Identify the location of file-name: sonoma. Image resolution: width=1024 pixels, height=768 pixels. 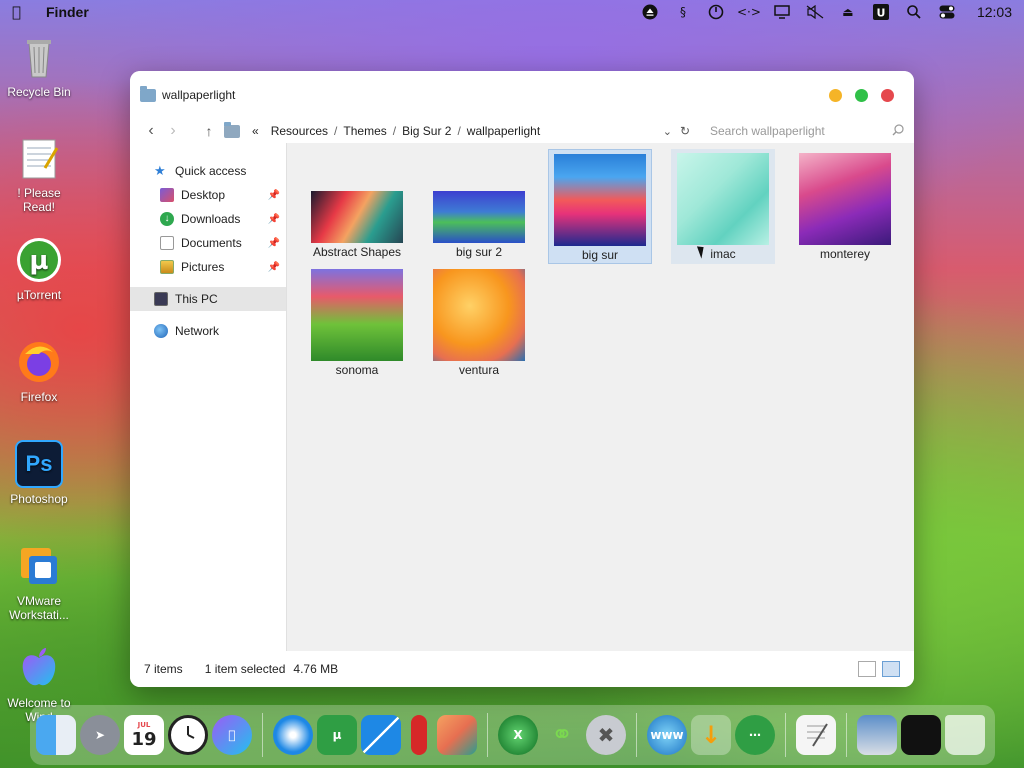
(357, 370).